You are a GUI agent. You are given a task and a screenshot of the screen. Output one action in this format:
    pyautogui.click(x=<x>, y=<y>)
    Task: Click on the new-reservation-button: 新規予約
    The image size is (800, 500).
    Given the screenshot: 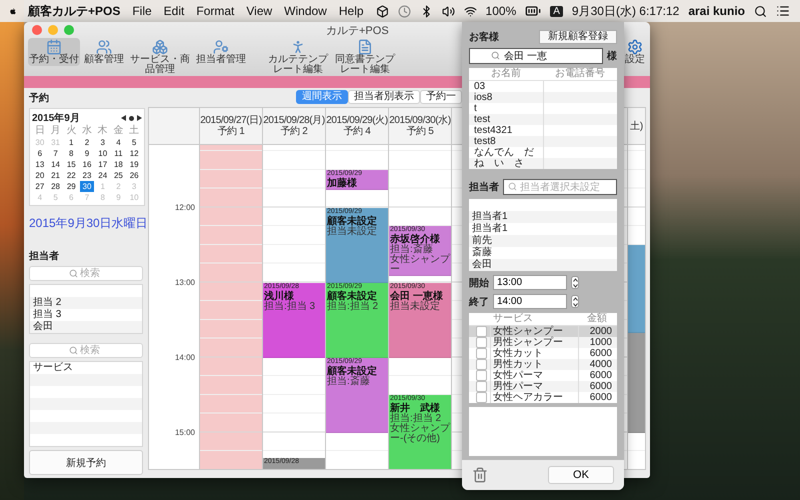 What is the action you would take?
    pyautogui.click(x=86, y=462)
    